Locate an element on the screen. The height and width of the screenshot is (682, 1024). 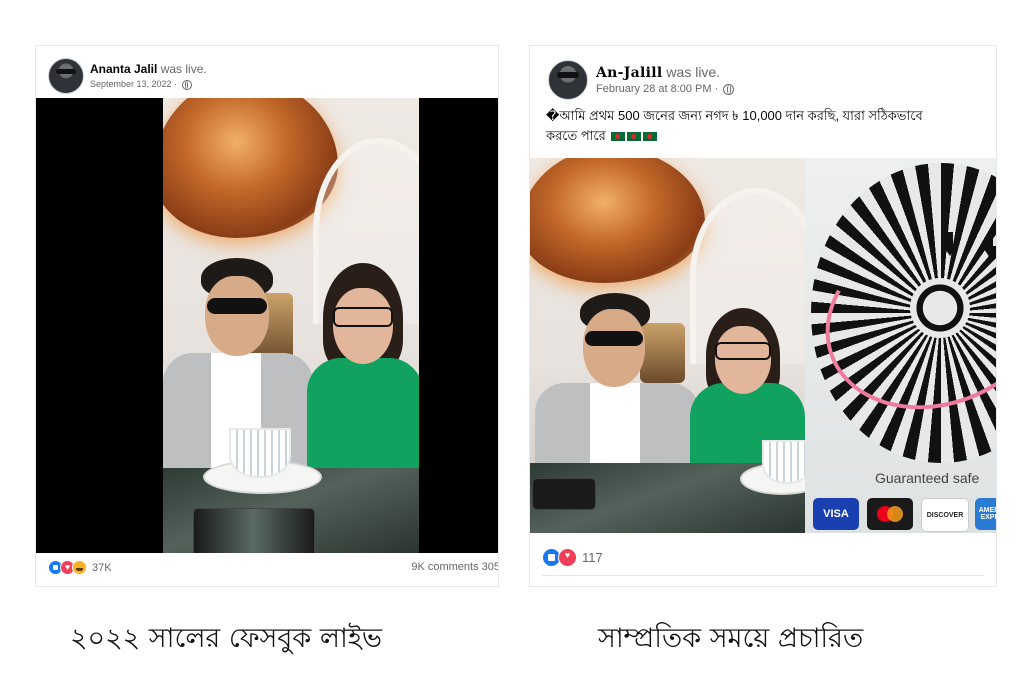
author-name: Ananta Jalil is located at coordinates (123, 69).